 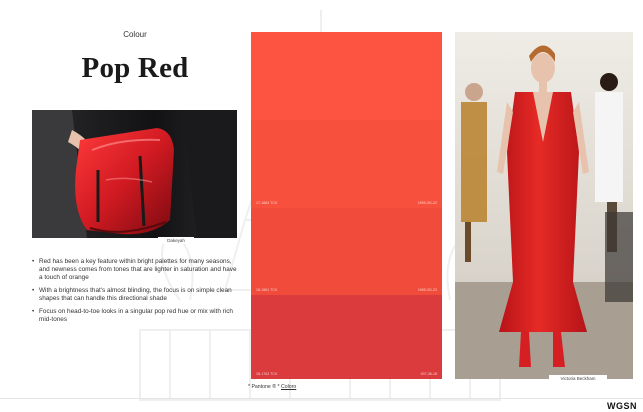 What do you see at coordinates (346, 251) in the screenshot?
I see `swatch-2: 18-1561 TCX 1999-3G-23` at bounding box center [346, 251].